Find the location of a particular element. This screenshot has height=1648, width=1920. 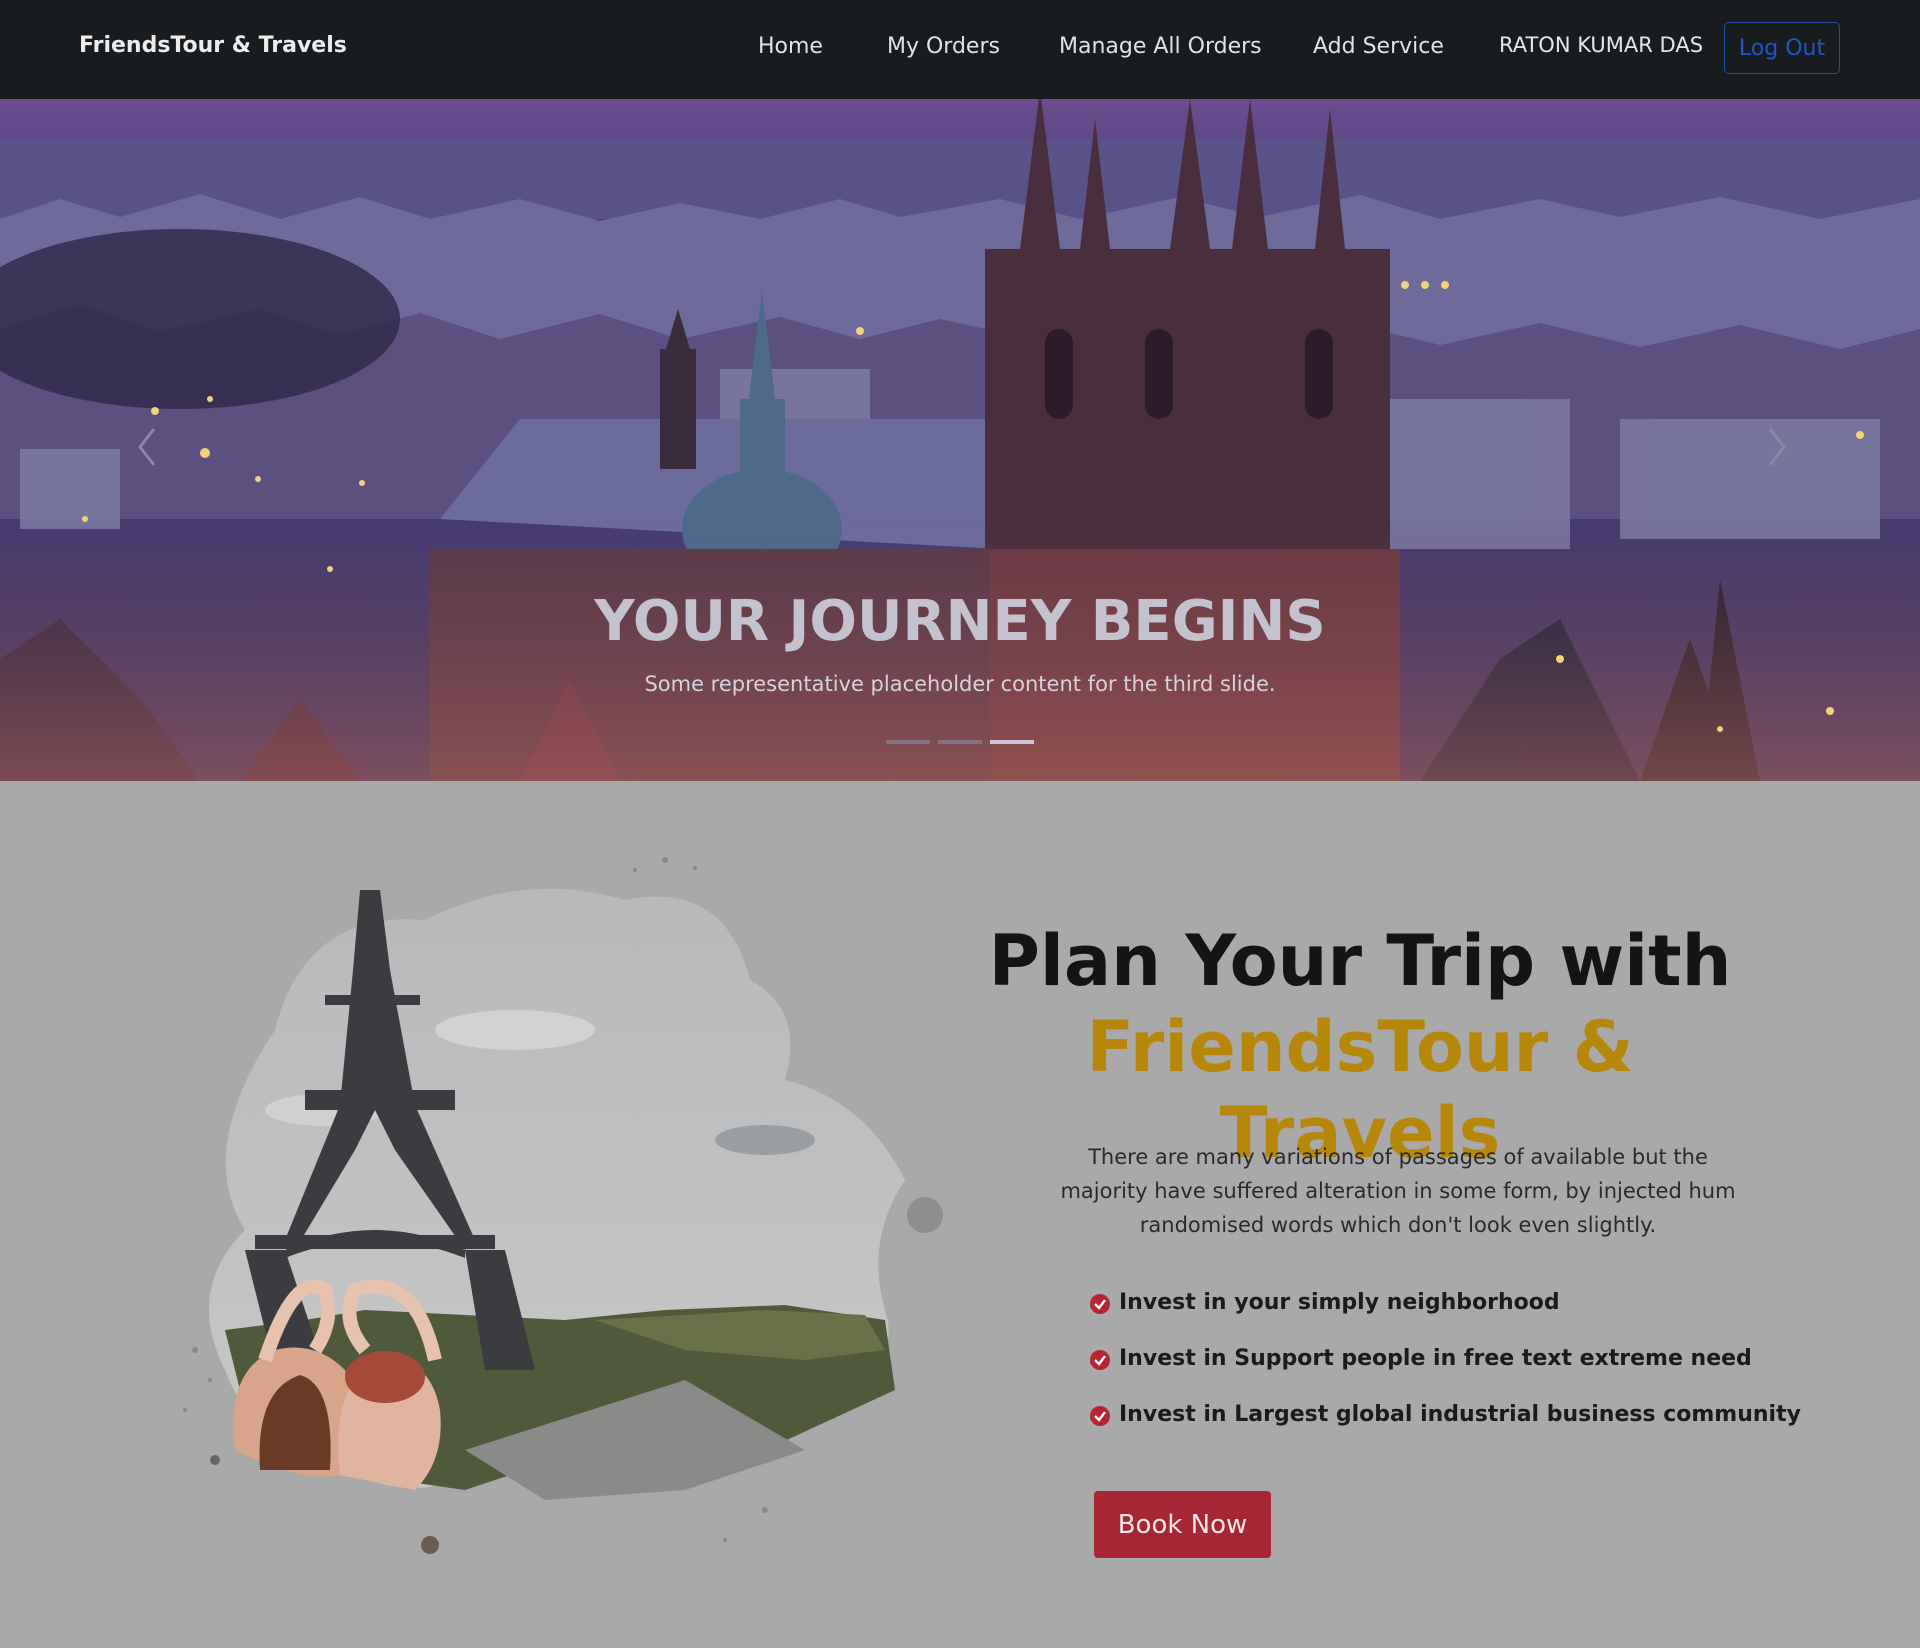

nav-link-add-service: Add Service is located at coordinates (1378, 46).